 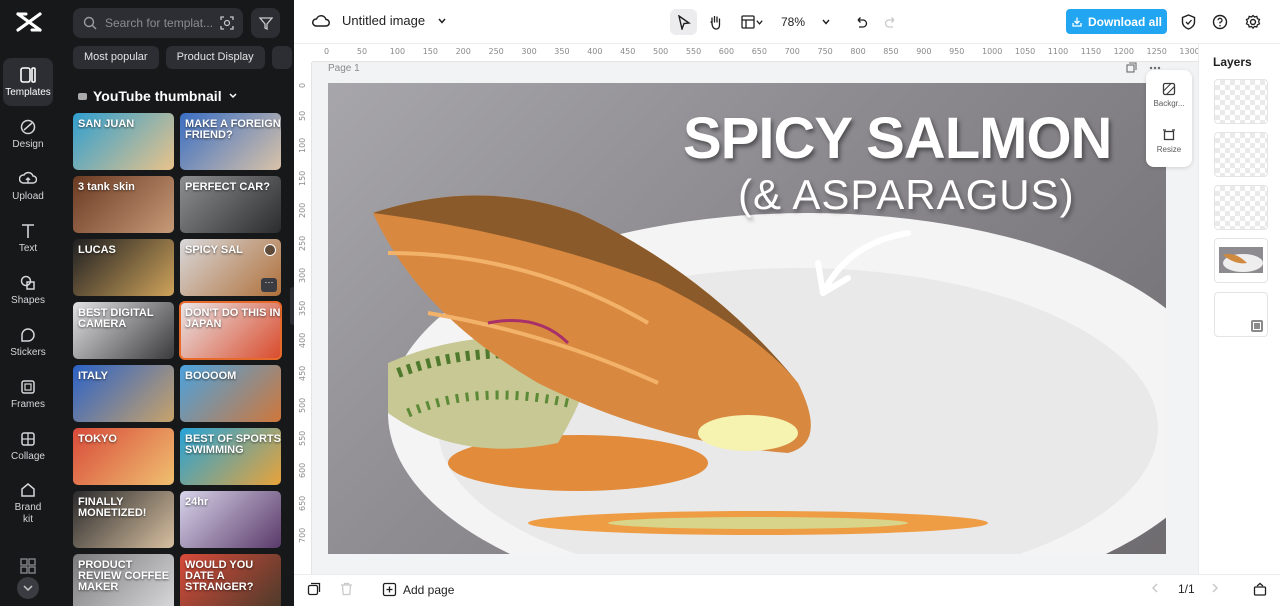 What do you see at coordinates (28, 446) in the screenshot?
I see `rail-item-collage: Collage` at bounding box center [28, 446].